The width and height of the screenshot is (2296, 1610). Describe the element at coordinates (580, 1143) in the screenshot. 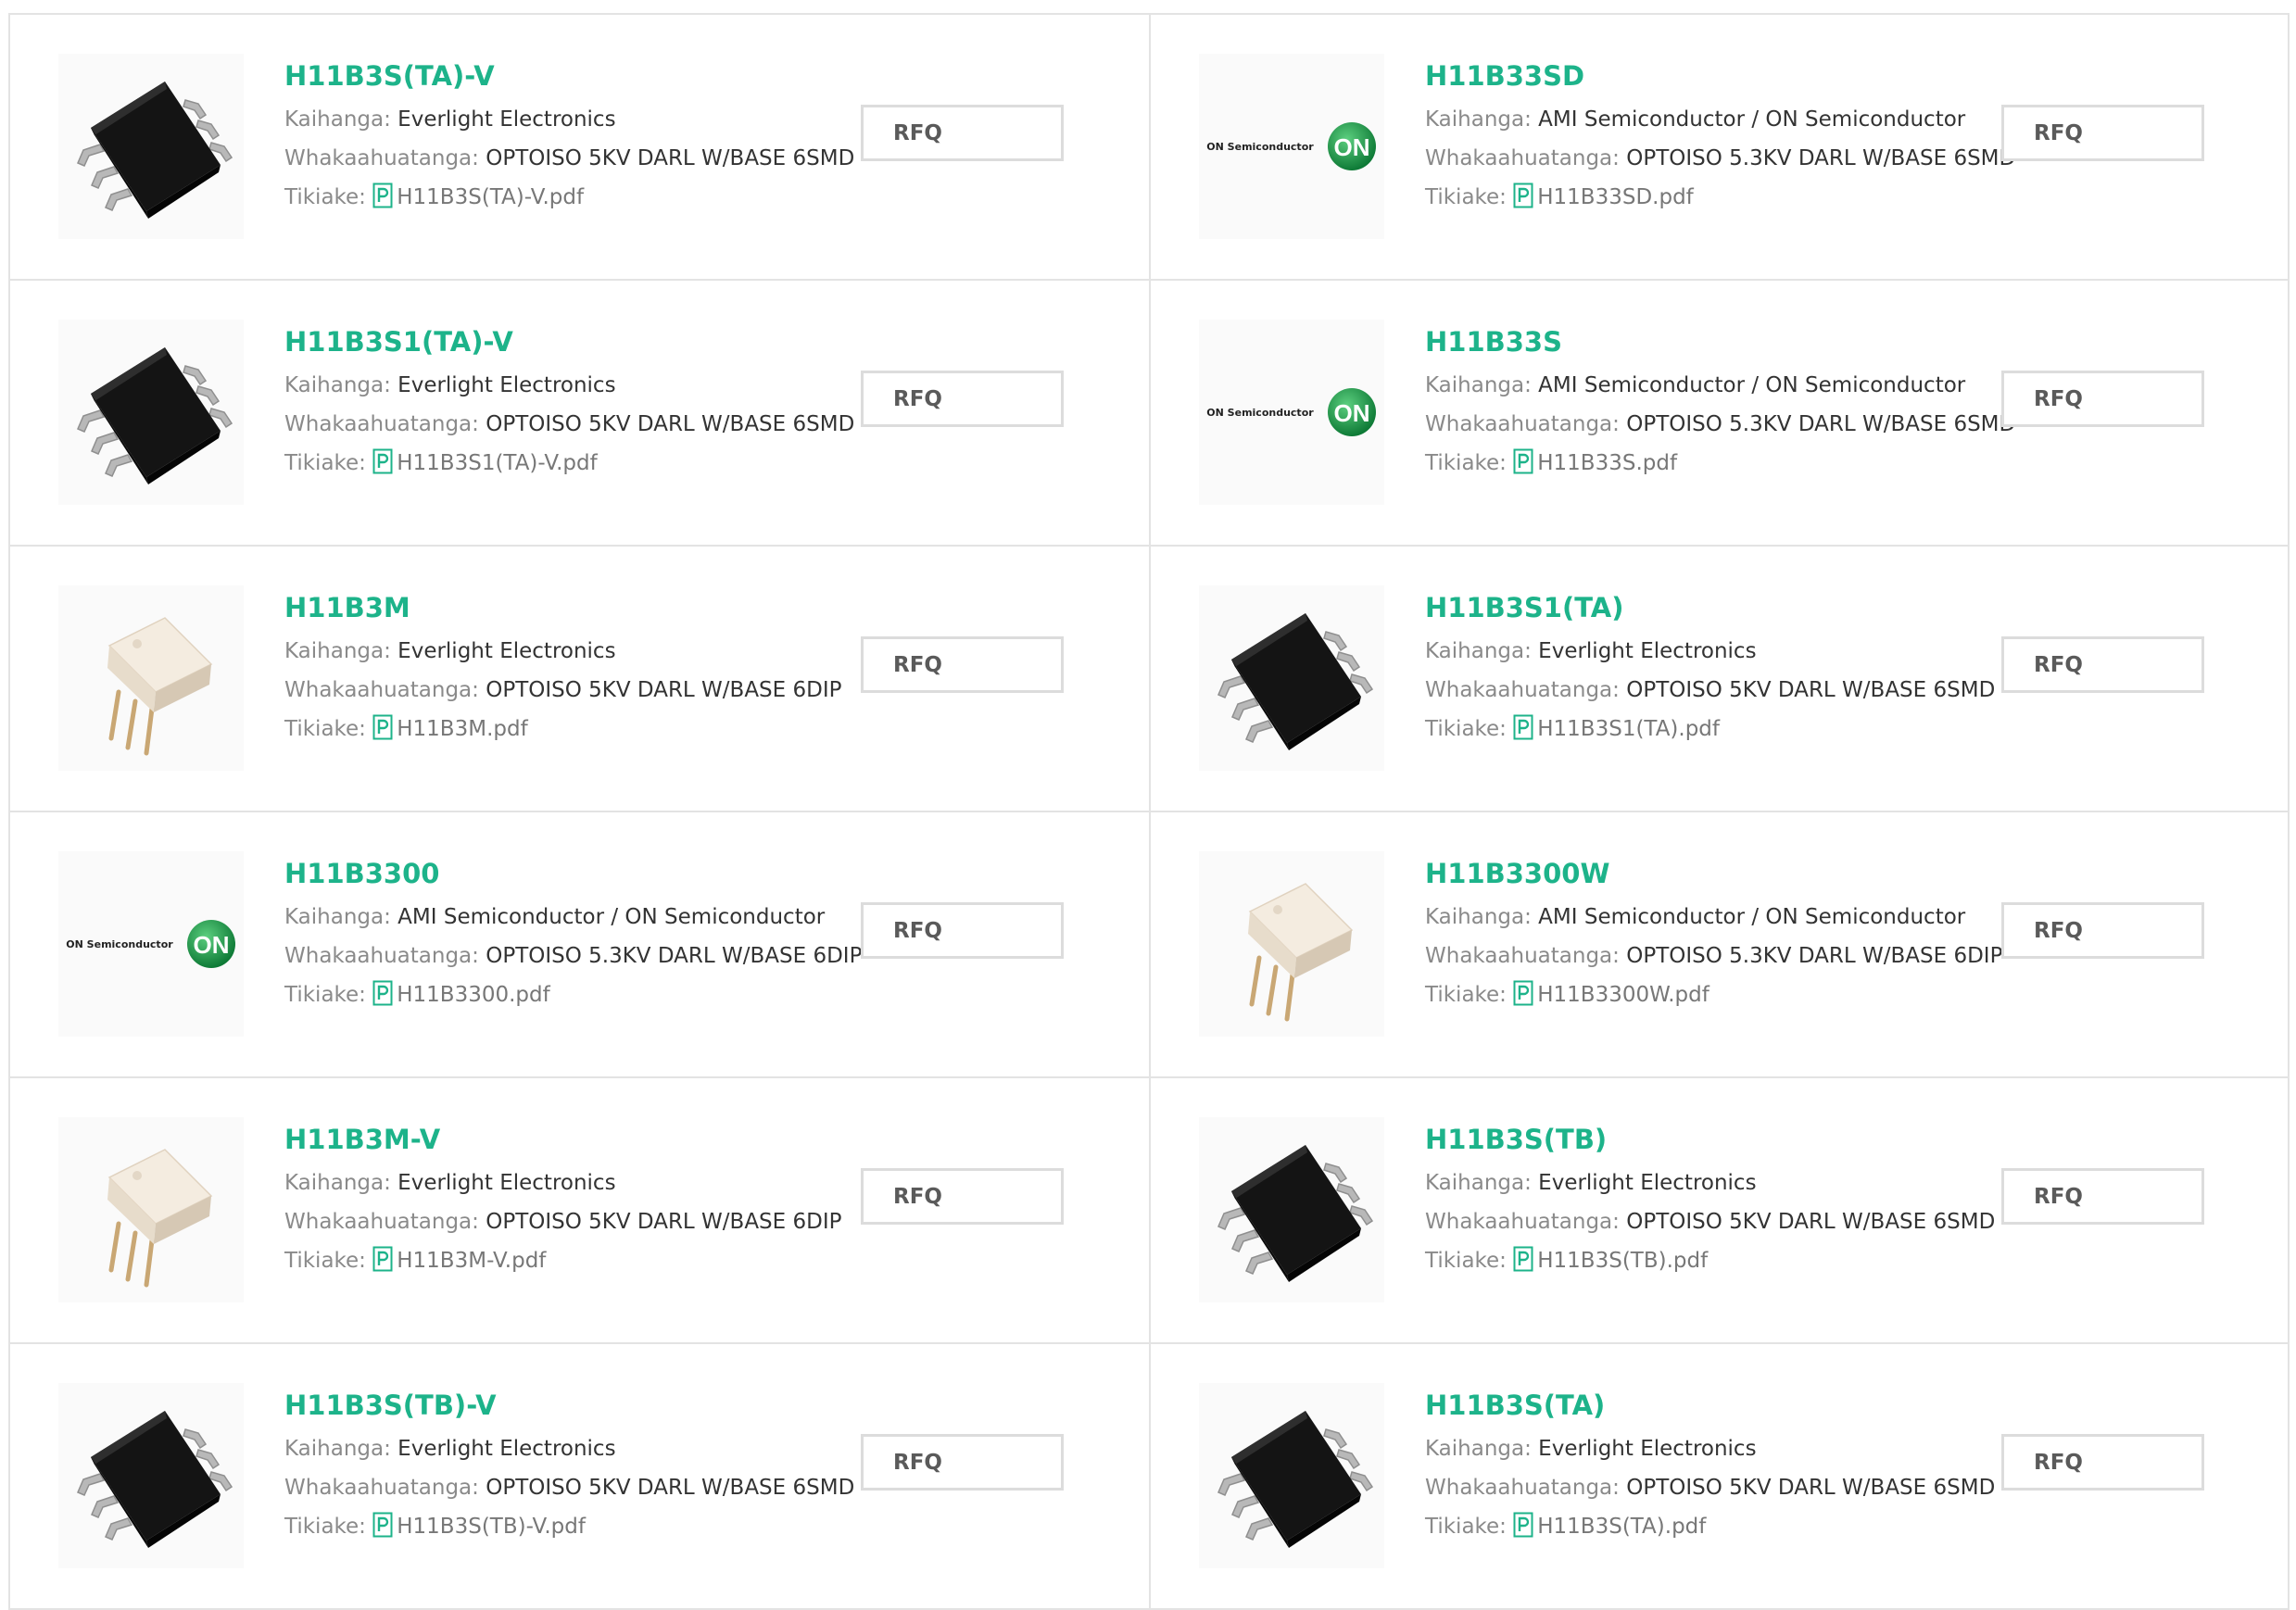

I see `product-name-link: H11B3M-V` at that location.